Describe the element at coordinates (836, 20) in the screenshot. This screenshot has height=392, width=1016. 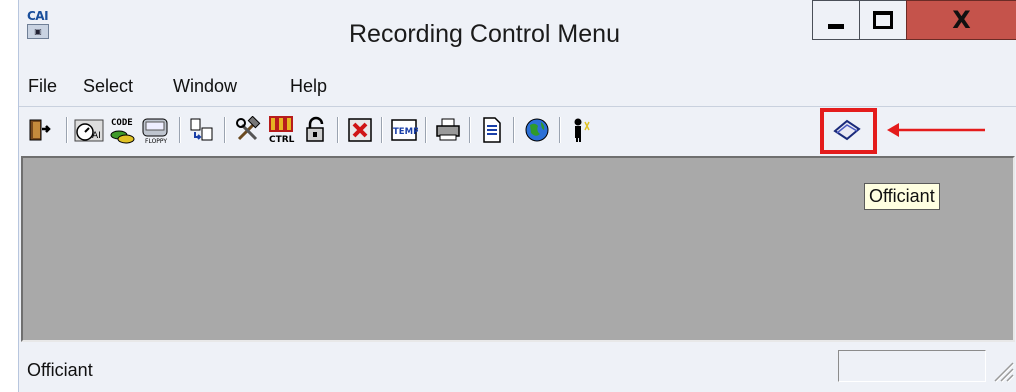
I see `minimize-button` at that location.